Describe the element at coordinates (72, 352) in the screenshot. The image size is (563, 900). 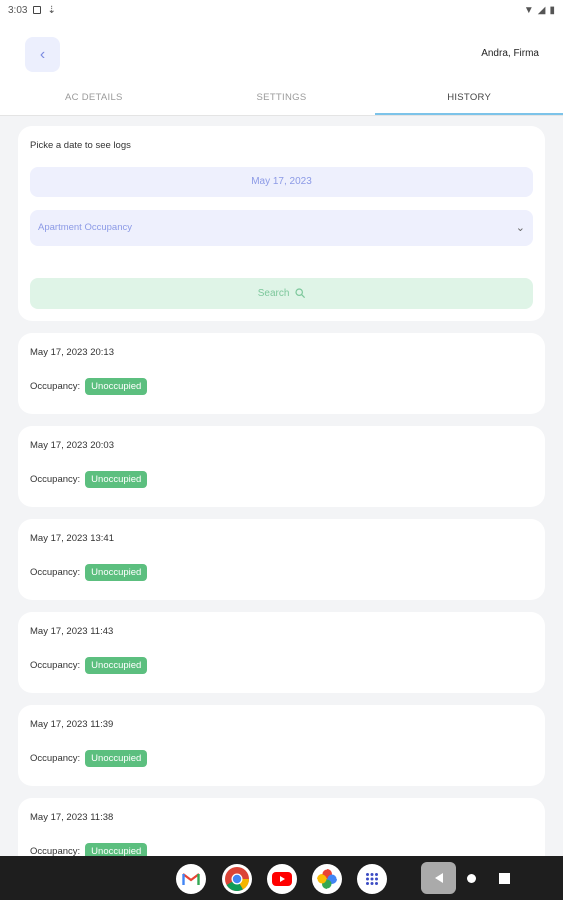
I see `log-timestamp: May 17, 2023 20:13` at that location.